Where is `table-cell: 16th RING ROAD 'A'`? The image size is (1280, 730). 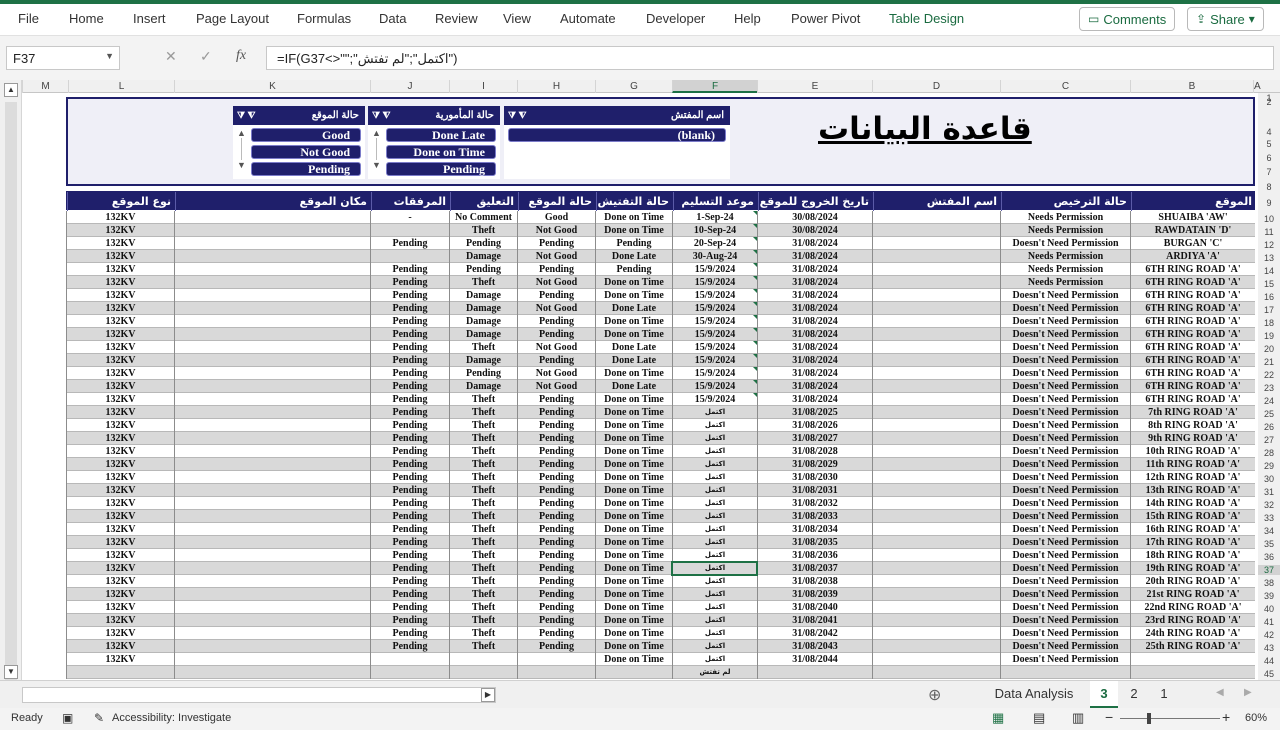 table-cell: 16th RING ROAD 'A' is located at coordinates (1192, 529).